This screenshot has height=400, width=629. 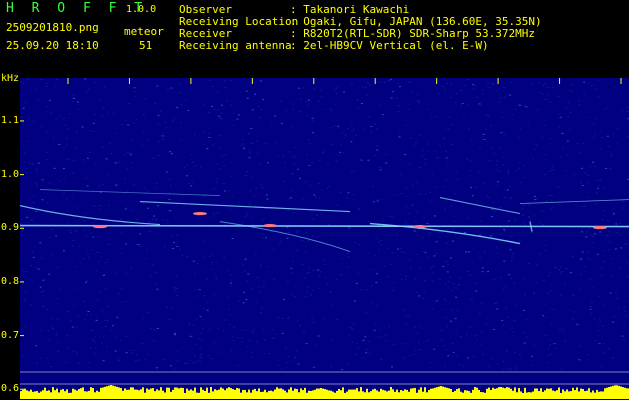 I want to click on hot-spot, so click(x=200, y=213).